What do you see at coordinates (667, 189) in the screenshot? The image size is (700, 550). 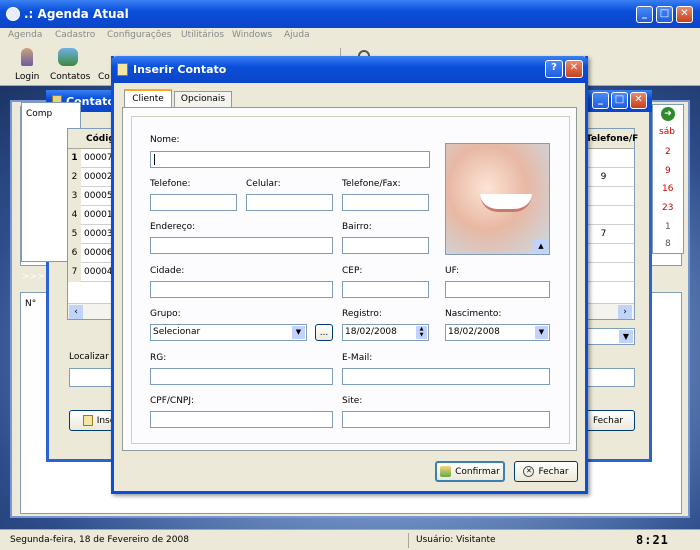 I see `calendar-day: 16` at bounding box center [667, 189].